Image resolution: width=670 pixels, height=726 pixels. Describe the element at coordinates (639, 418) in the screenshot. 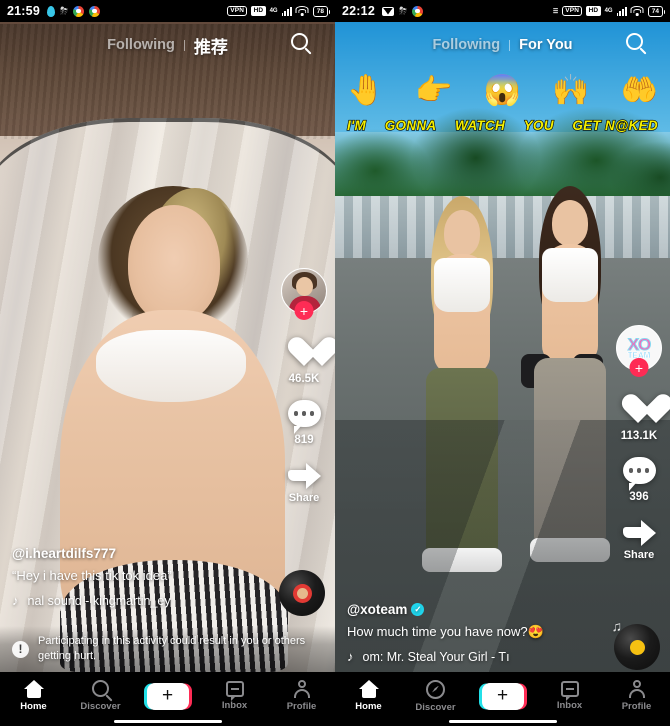

I see `like-button: 113.1K` at that location.